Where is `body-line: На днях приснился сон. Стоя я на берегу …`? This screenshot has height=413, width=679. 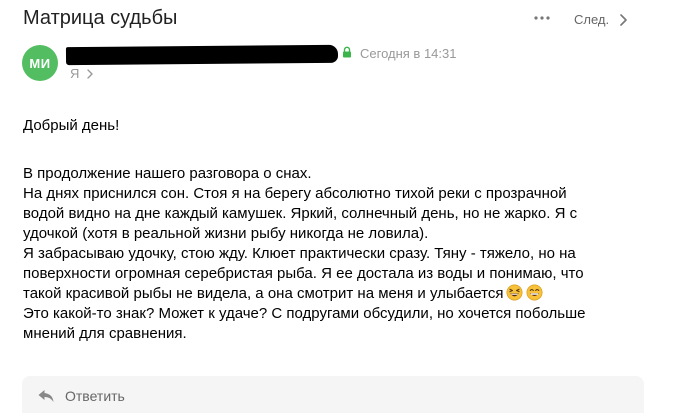 body-line: На днях приснился сон. Стоя я на берегу … is located at coordinates (295, 193).